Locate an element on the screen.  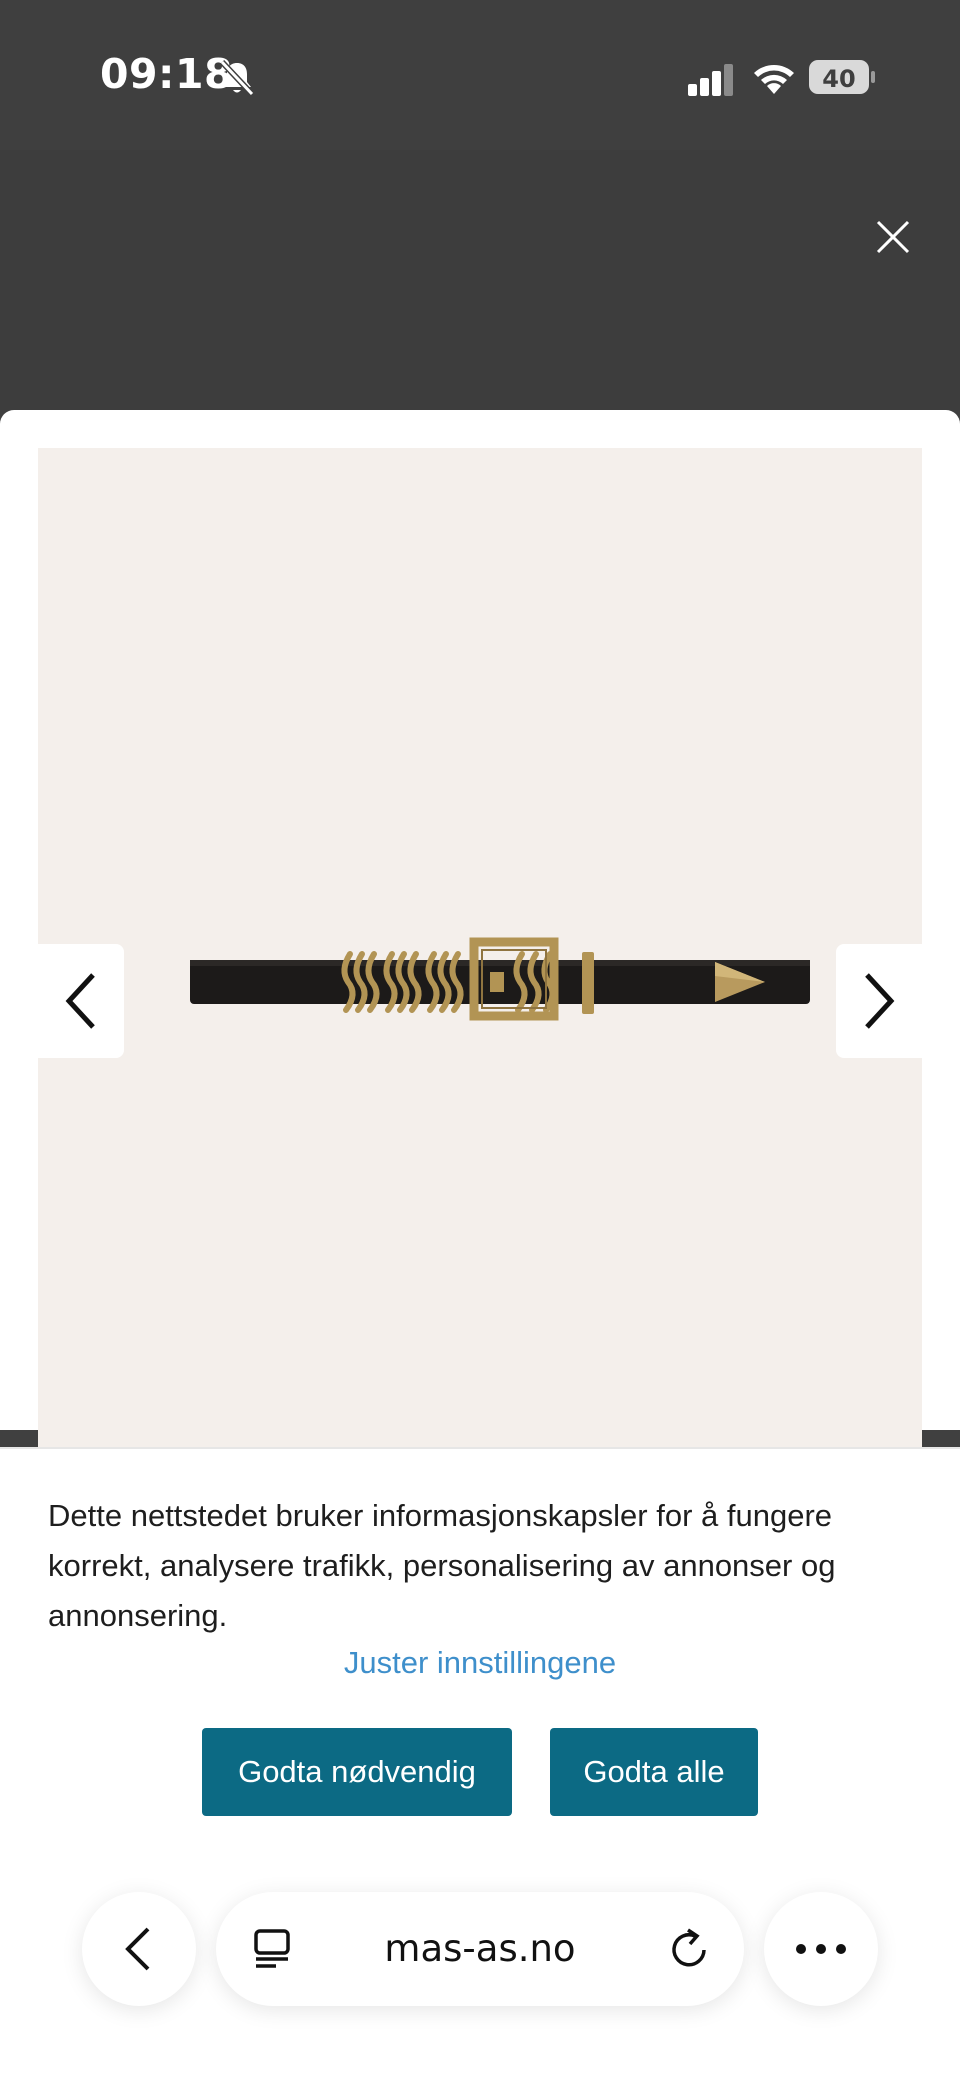
bell-muted-icon is located at coordinates (237, 78).